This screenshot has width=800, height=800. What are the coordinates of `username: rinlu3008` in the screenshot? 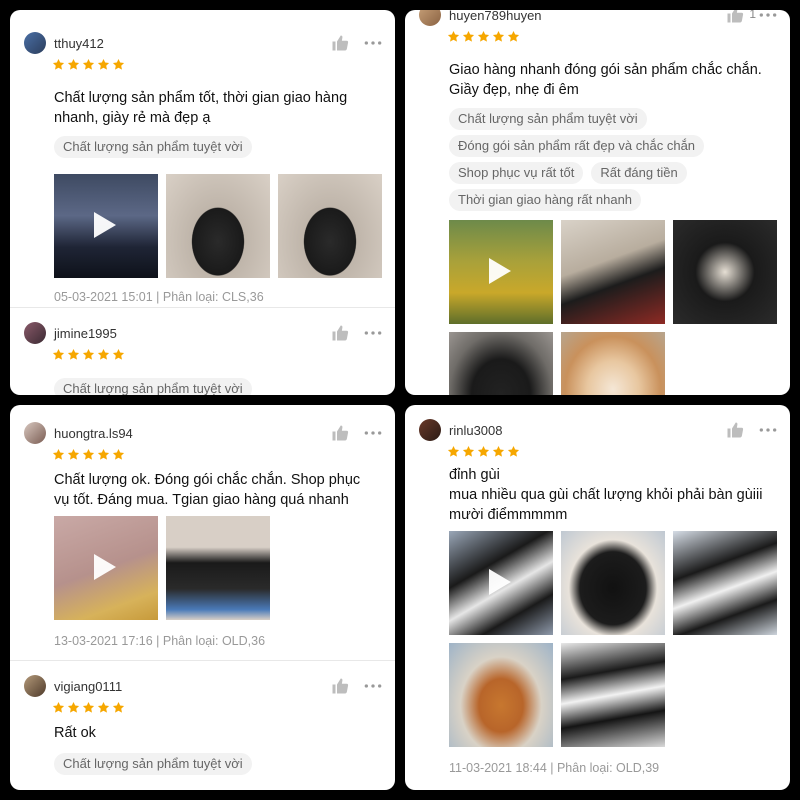 It's located at (476, 430).